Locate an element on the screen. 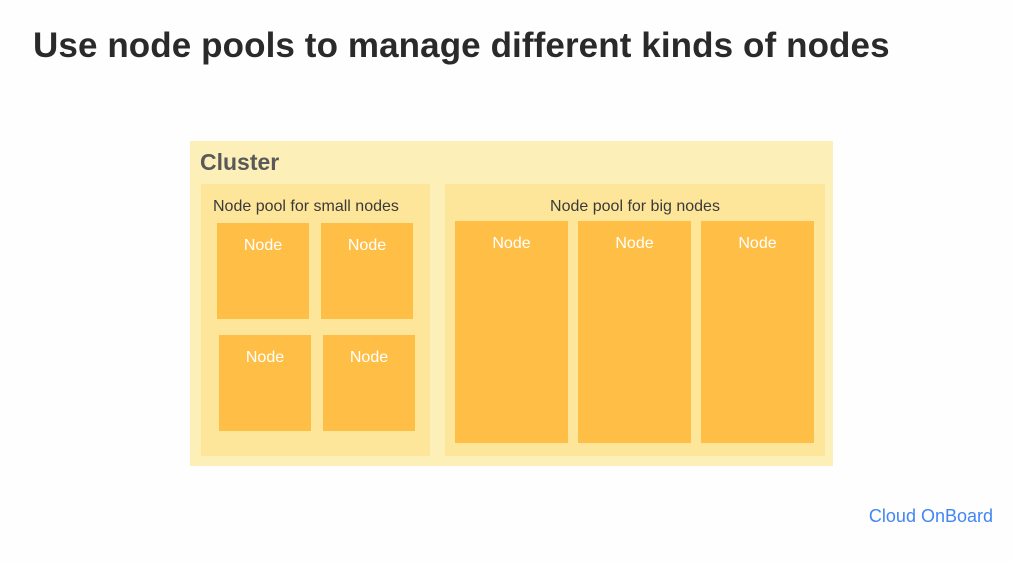 This screenshot has height=562, width=1012. cluster-label: Cluster is located at coordinates (240, 162).